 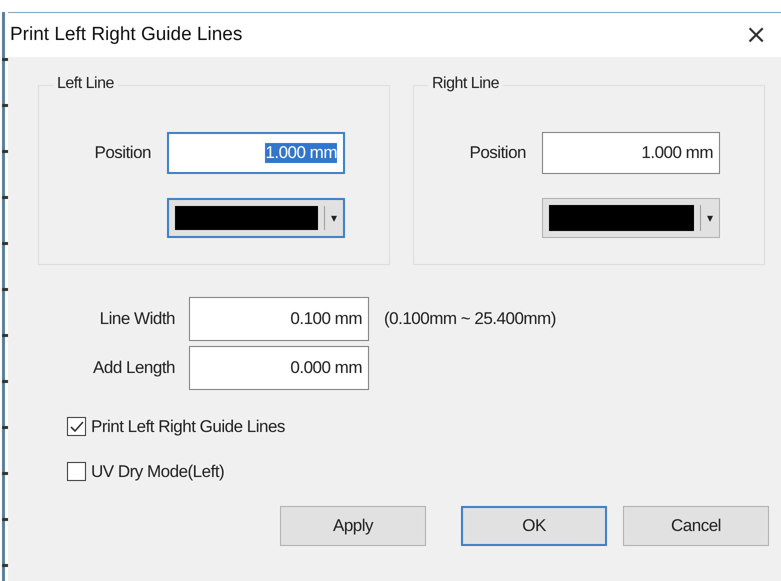 I want to click on range-hint: (0.100mm ~ 25.400mm), so click(x=470, y=319).